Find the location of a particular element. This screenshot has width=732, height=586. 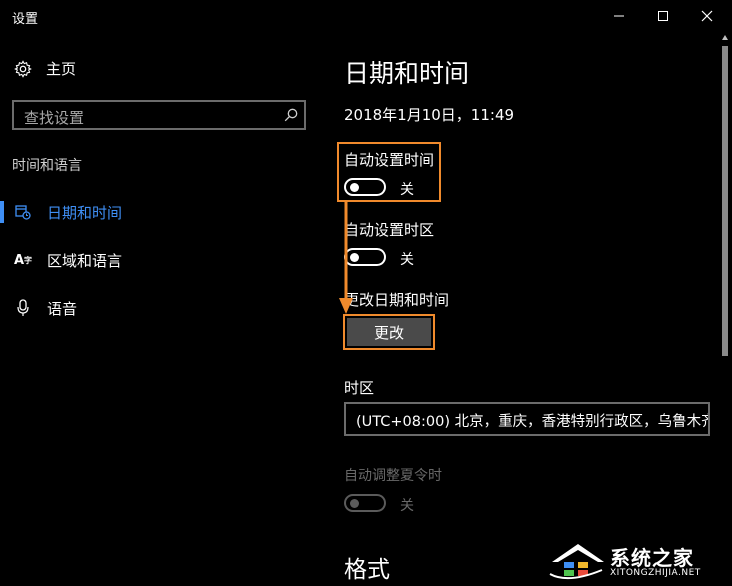

sidebar-item-label: 语音 is located at coordinates (62, 308).